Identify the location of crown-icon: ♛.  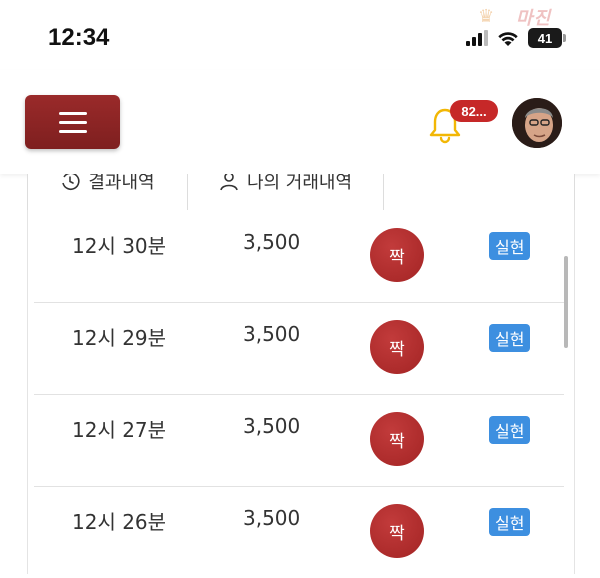
(487, 16).